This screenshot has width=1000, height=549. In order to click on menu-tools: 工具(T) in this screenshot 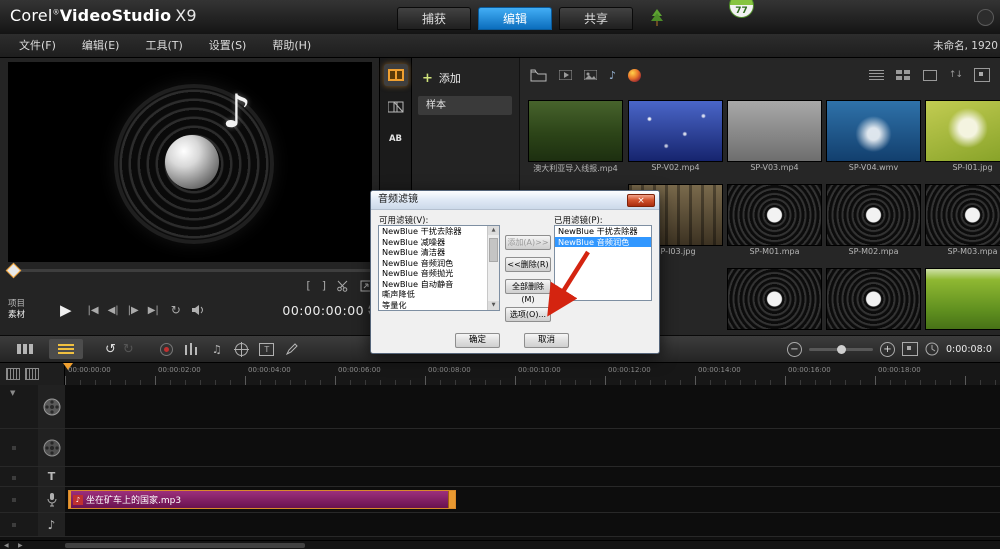, I will do `click(163, 46)`.